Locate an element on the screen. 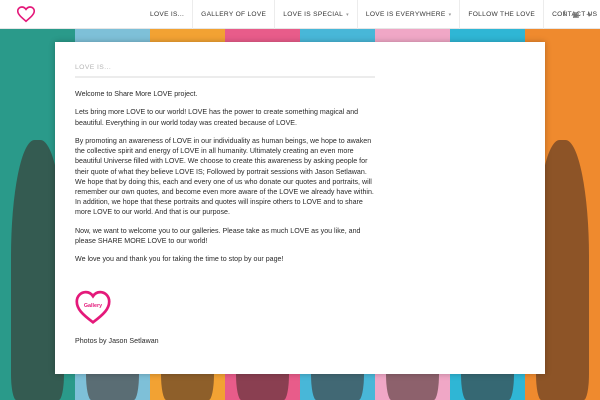  instagram-icon: ▣ is located at coordinates (576, 15).